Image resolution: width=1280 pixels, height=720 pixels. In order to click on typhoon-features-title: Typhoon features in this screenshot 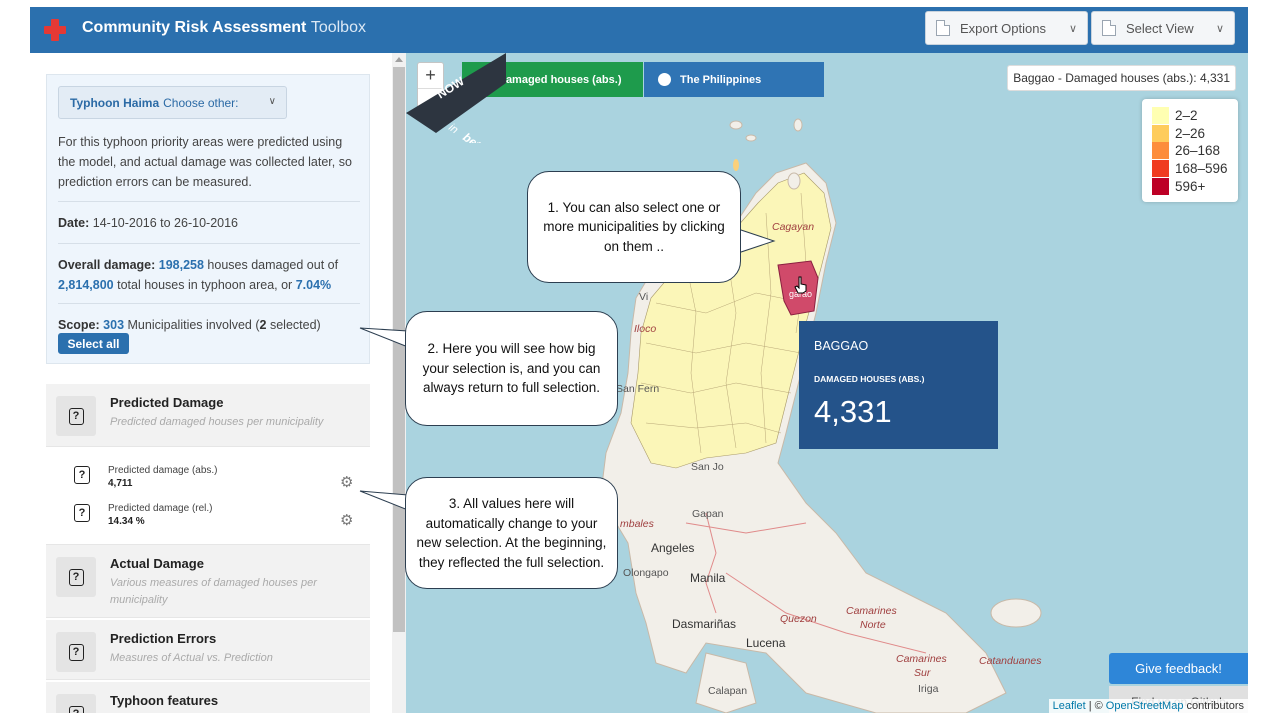, I will do `click(164, 700)`.